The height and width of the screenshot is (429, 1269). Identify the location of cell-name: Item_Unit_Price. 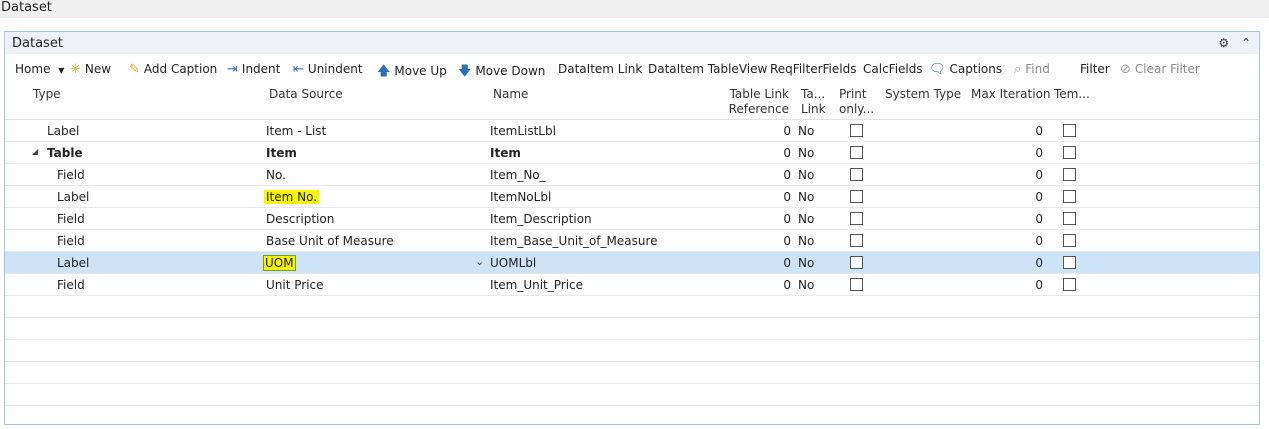
(536, 285).